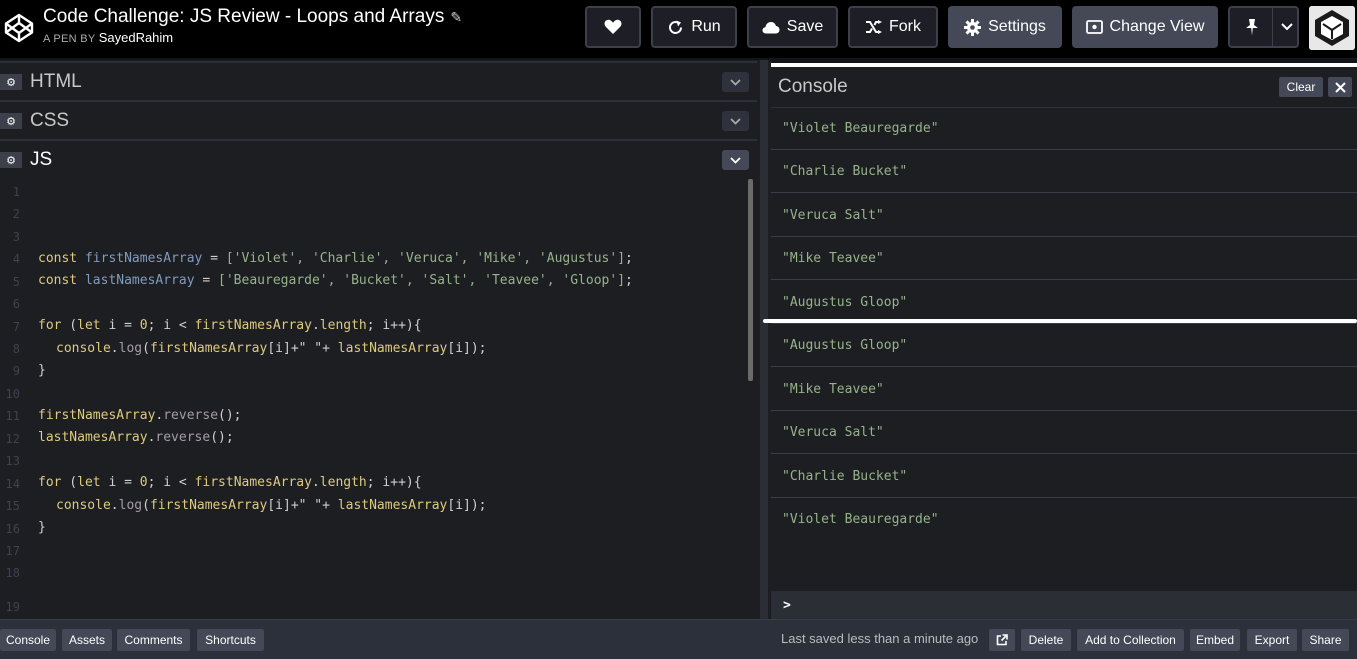 The width and height of the screenshot is (1357, 659). I want to click on css-collapse-chevron-icon, so click(735, 121).